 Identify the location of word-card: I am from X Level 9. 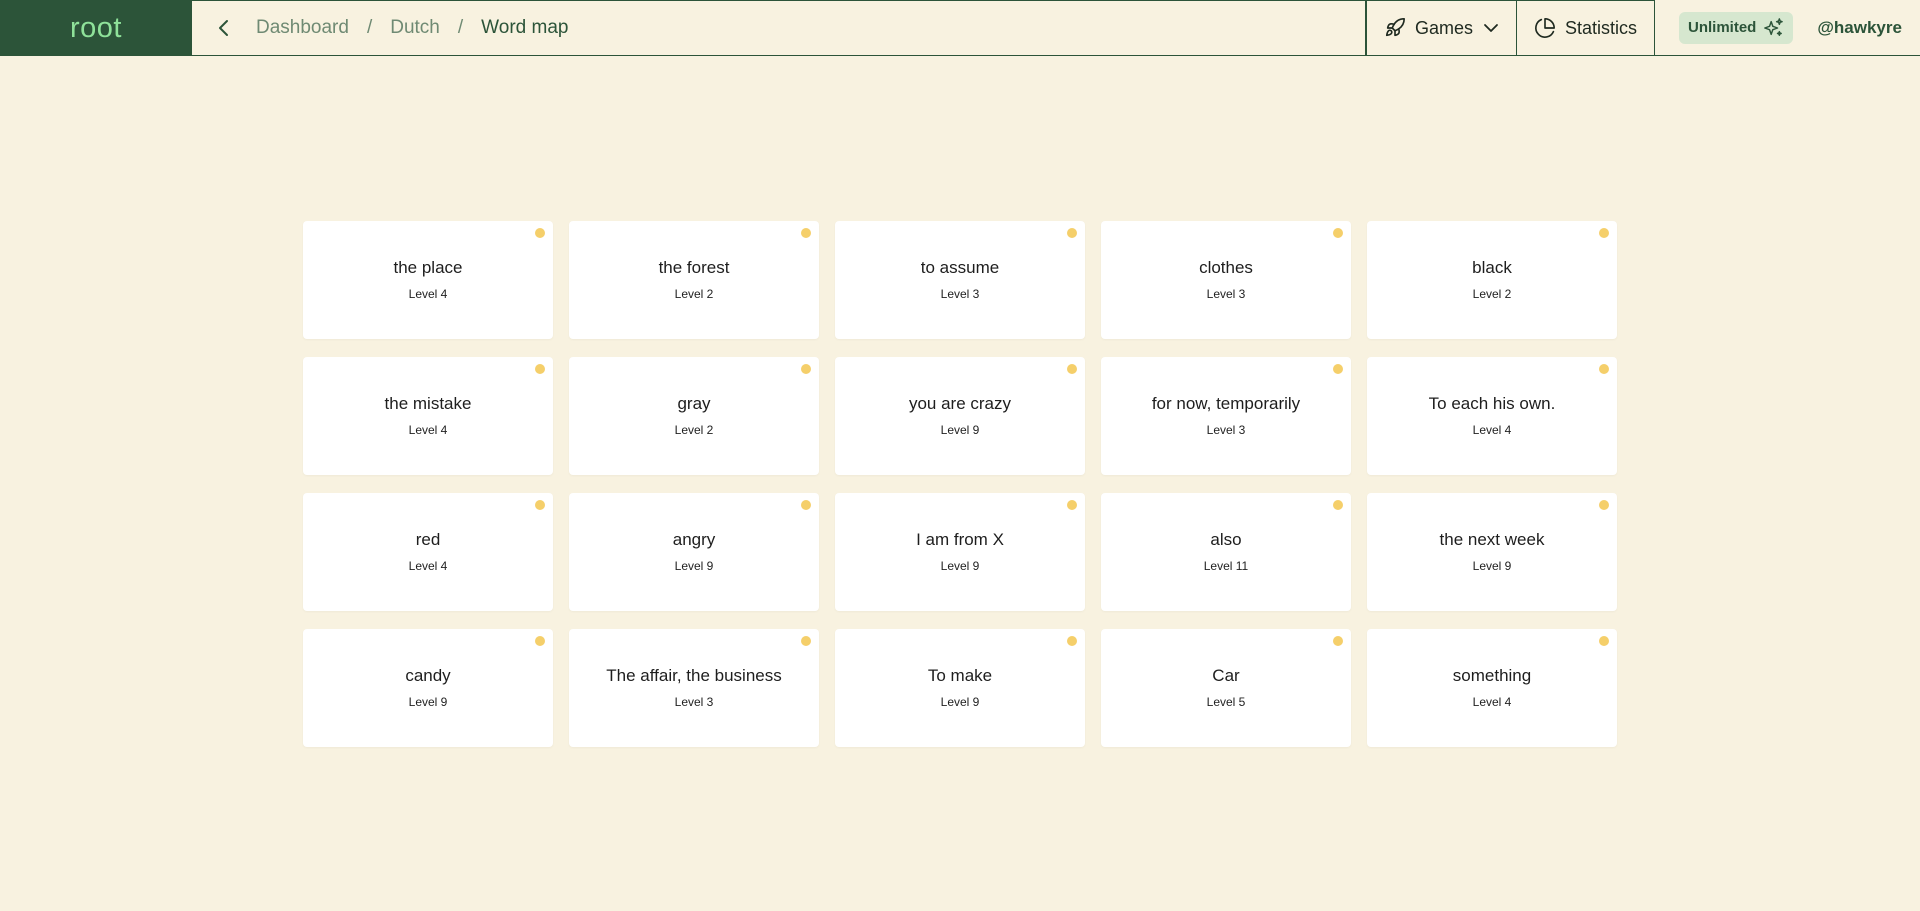
(960, 552).